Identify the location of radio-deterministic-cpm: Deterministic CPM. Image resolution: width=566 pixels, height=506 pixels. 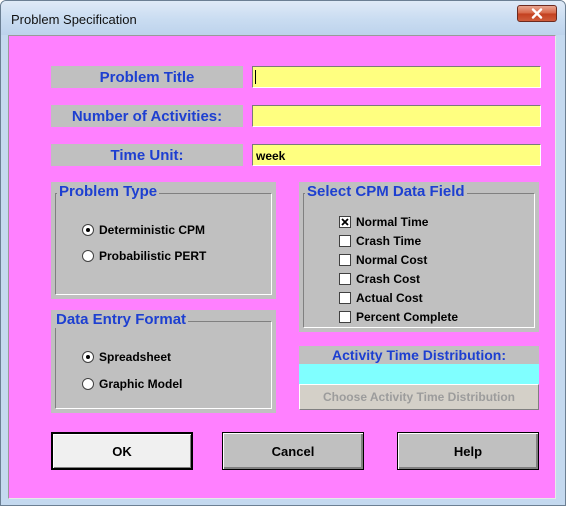
(143, 230).